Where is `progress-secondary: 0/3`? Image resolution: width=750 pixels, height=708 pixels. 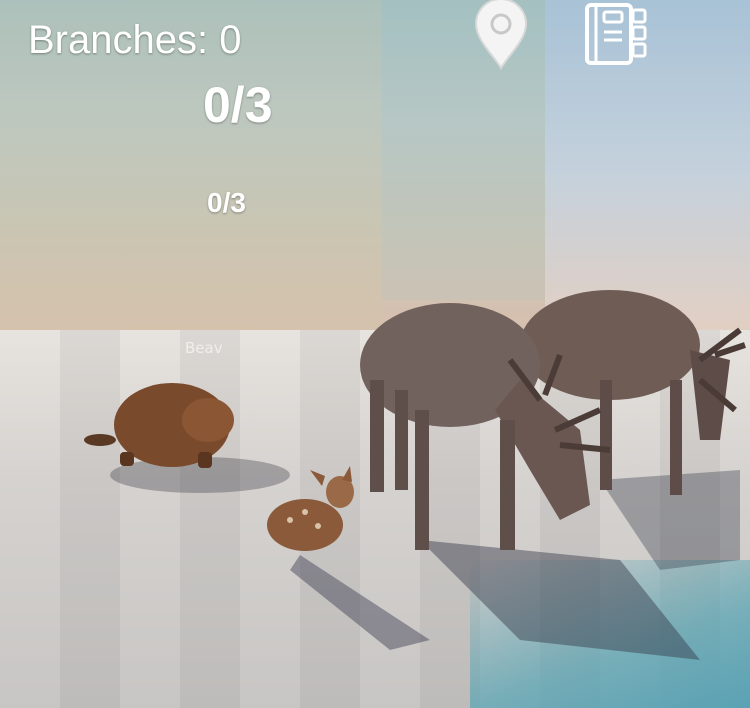
progress-secondary: 0/3 is located at coordinates (226, 202).